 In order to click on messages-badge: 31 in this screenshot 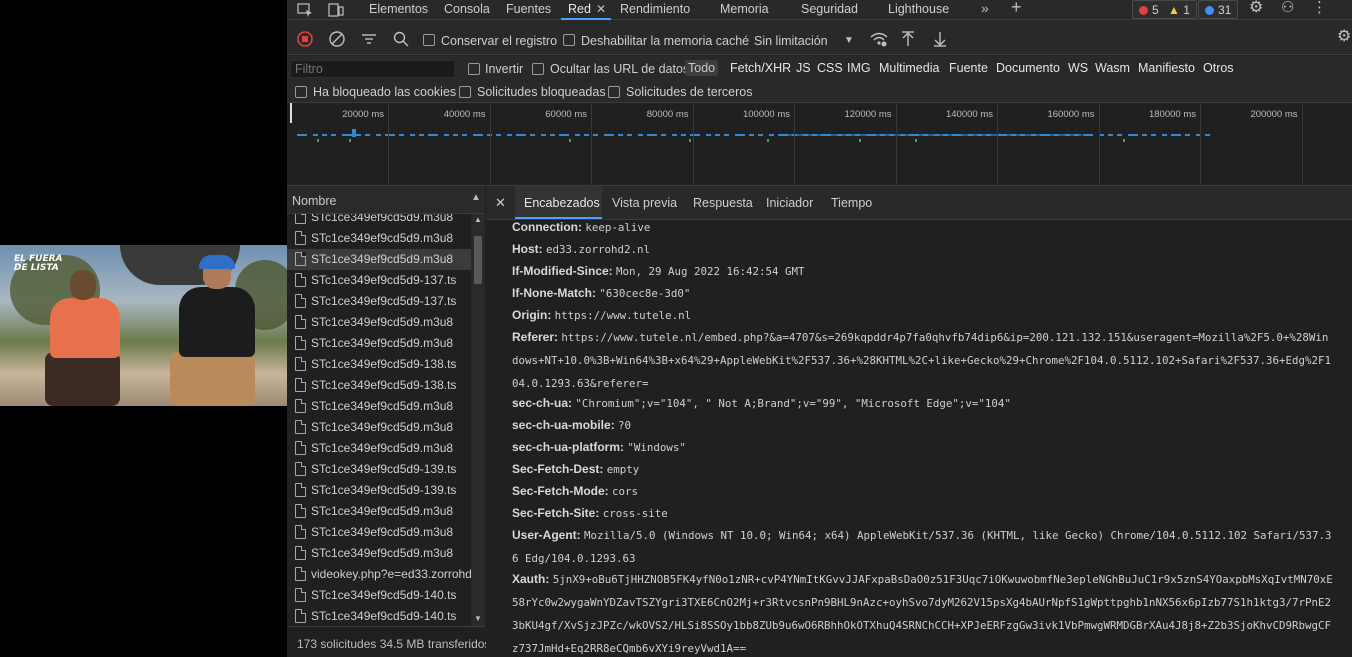, I will do `click(1218, 9)`.